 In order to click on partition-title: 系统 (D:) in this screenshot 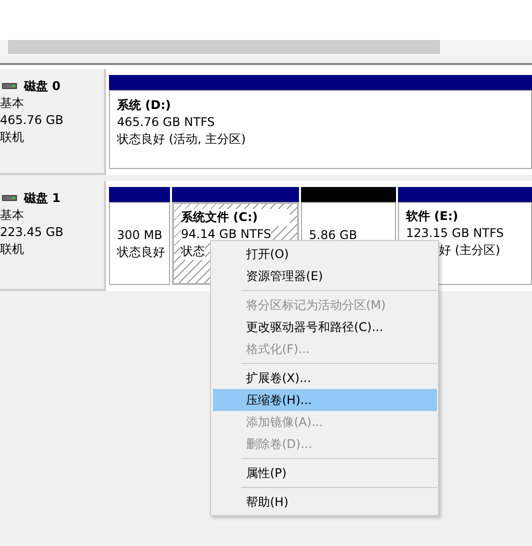, I will do `click(144, 105)`.